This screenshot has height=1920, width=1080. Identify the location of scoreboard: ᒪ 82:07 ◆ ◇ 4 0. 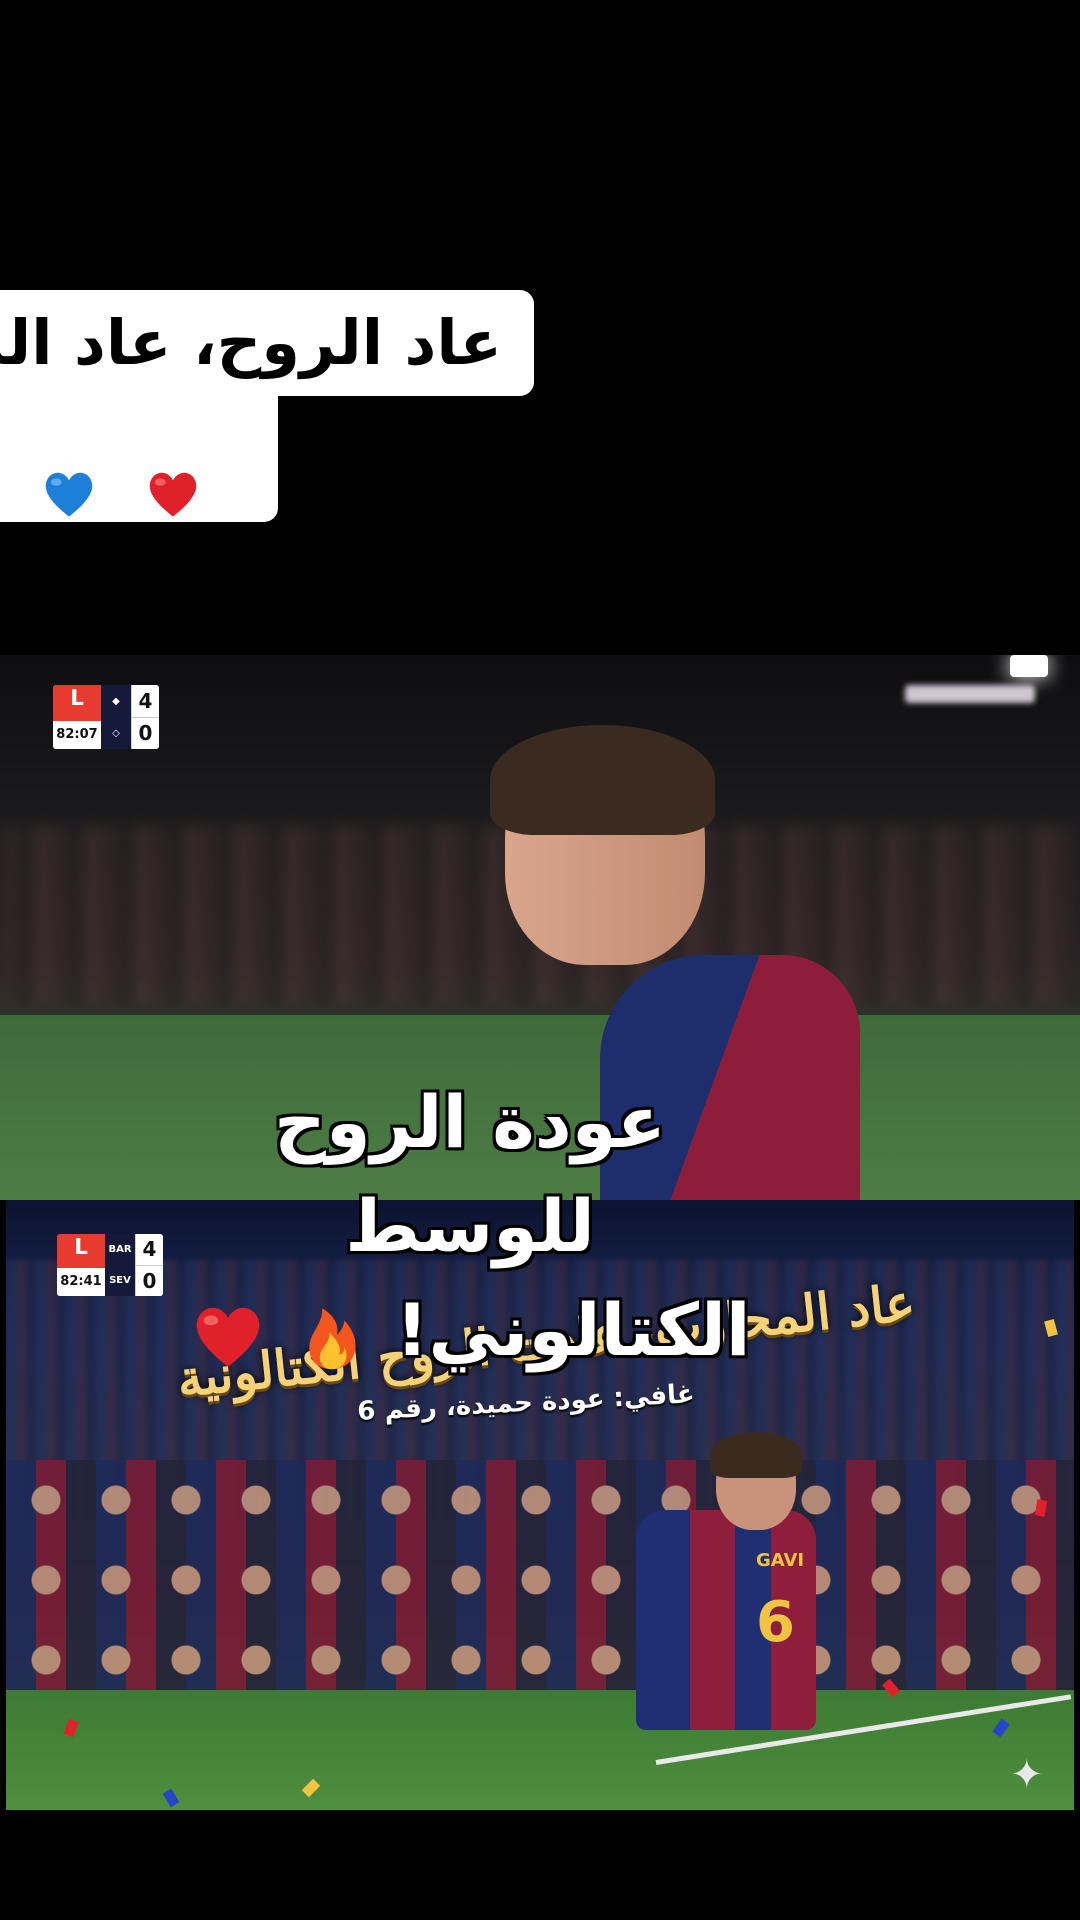
(106, 717).